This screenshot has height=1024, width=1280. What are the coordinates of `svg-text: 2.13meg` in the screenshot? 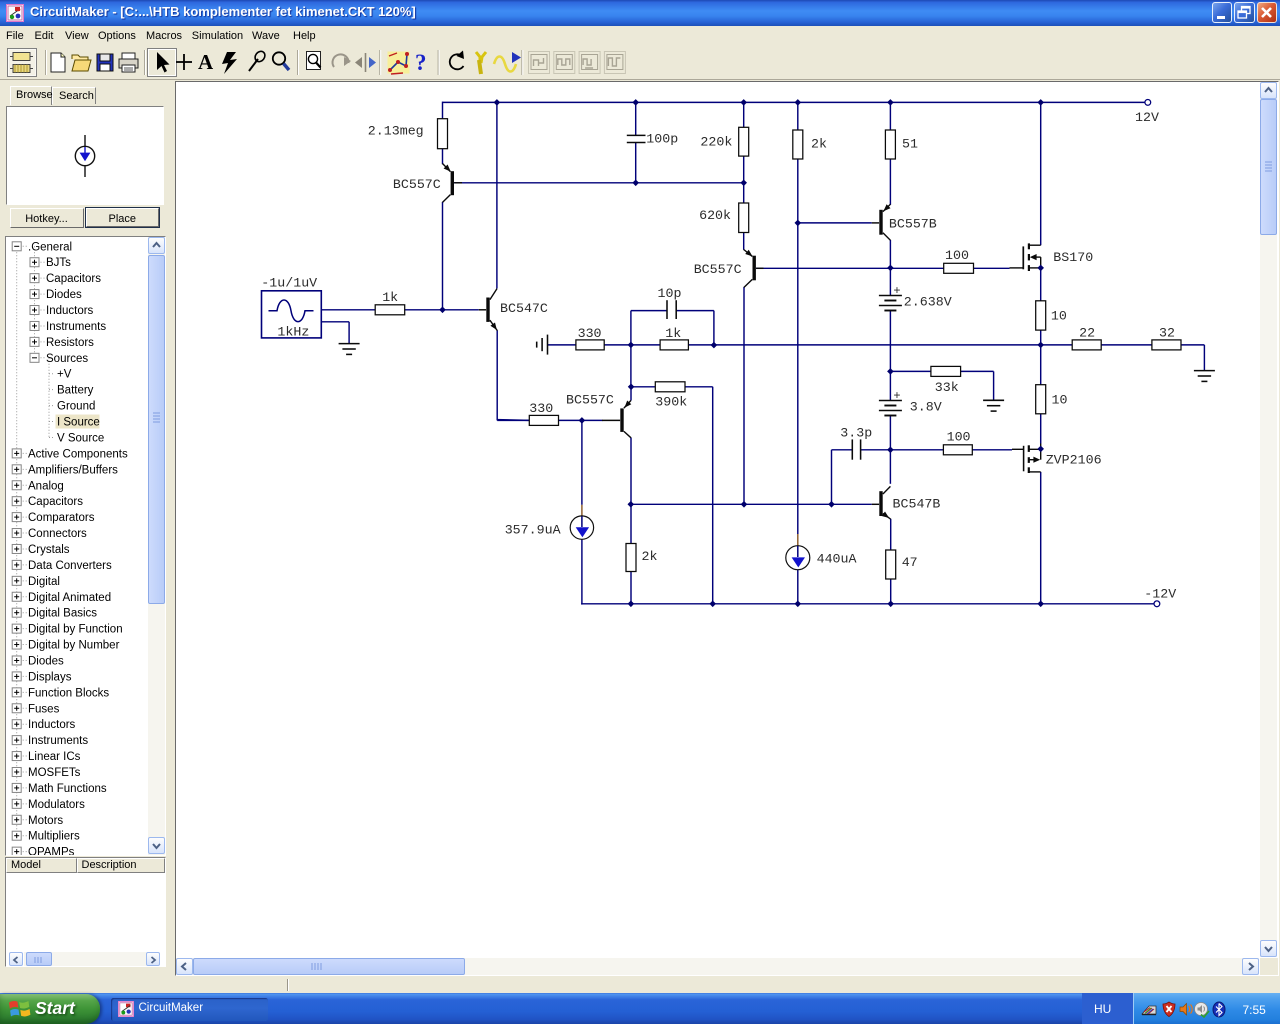 It's located at (396, 131).